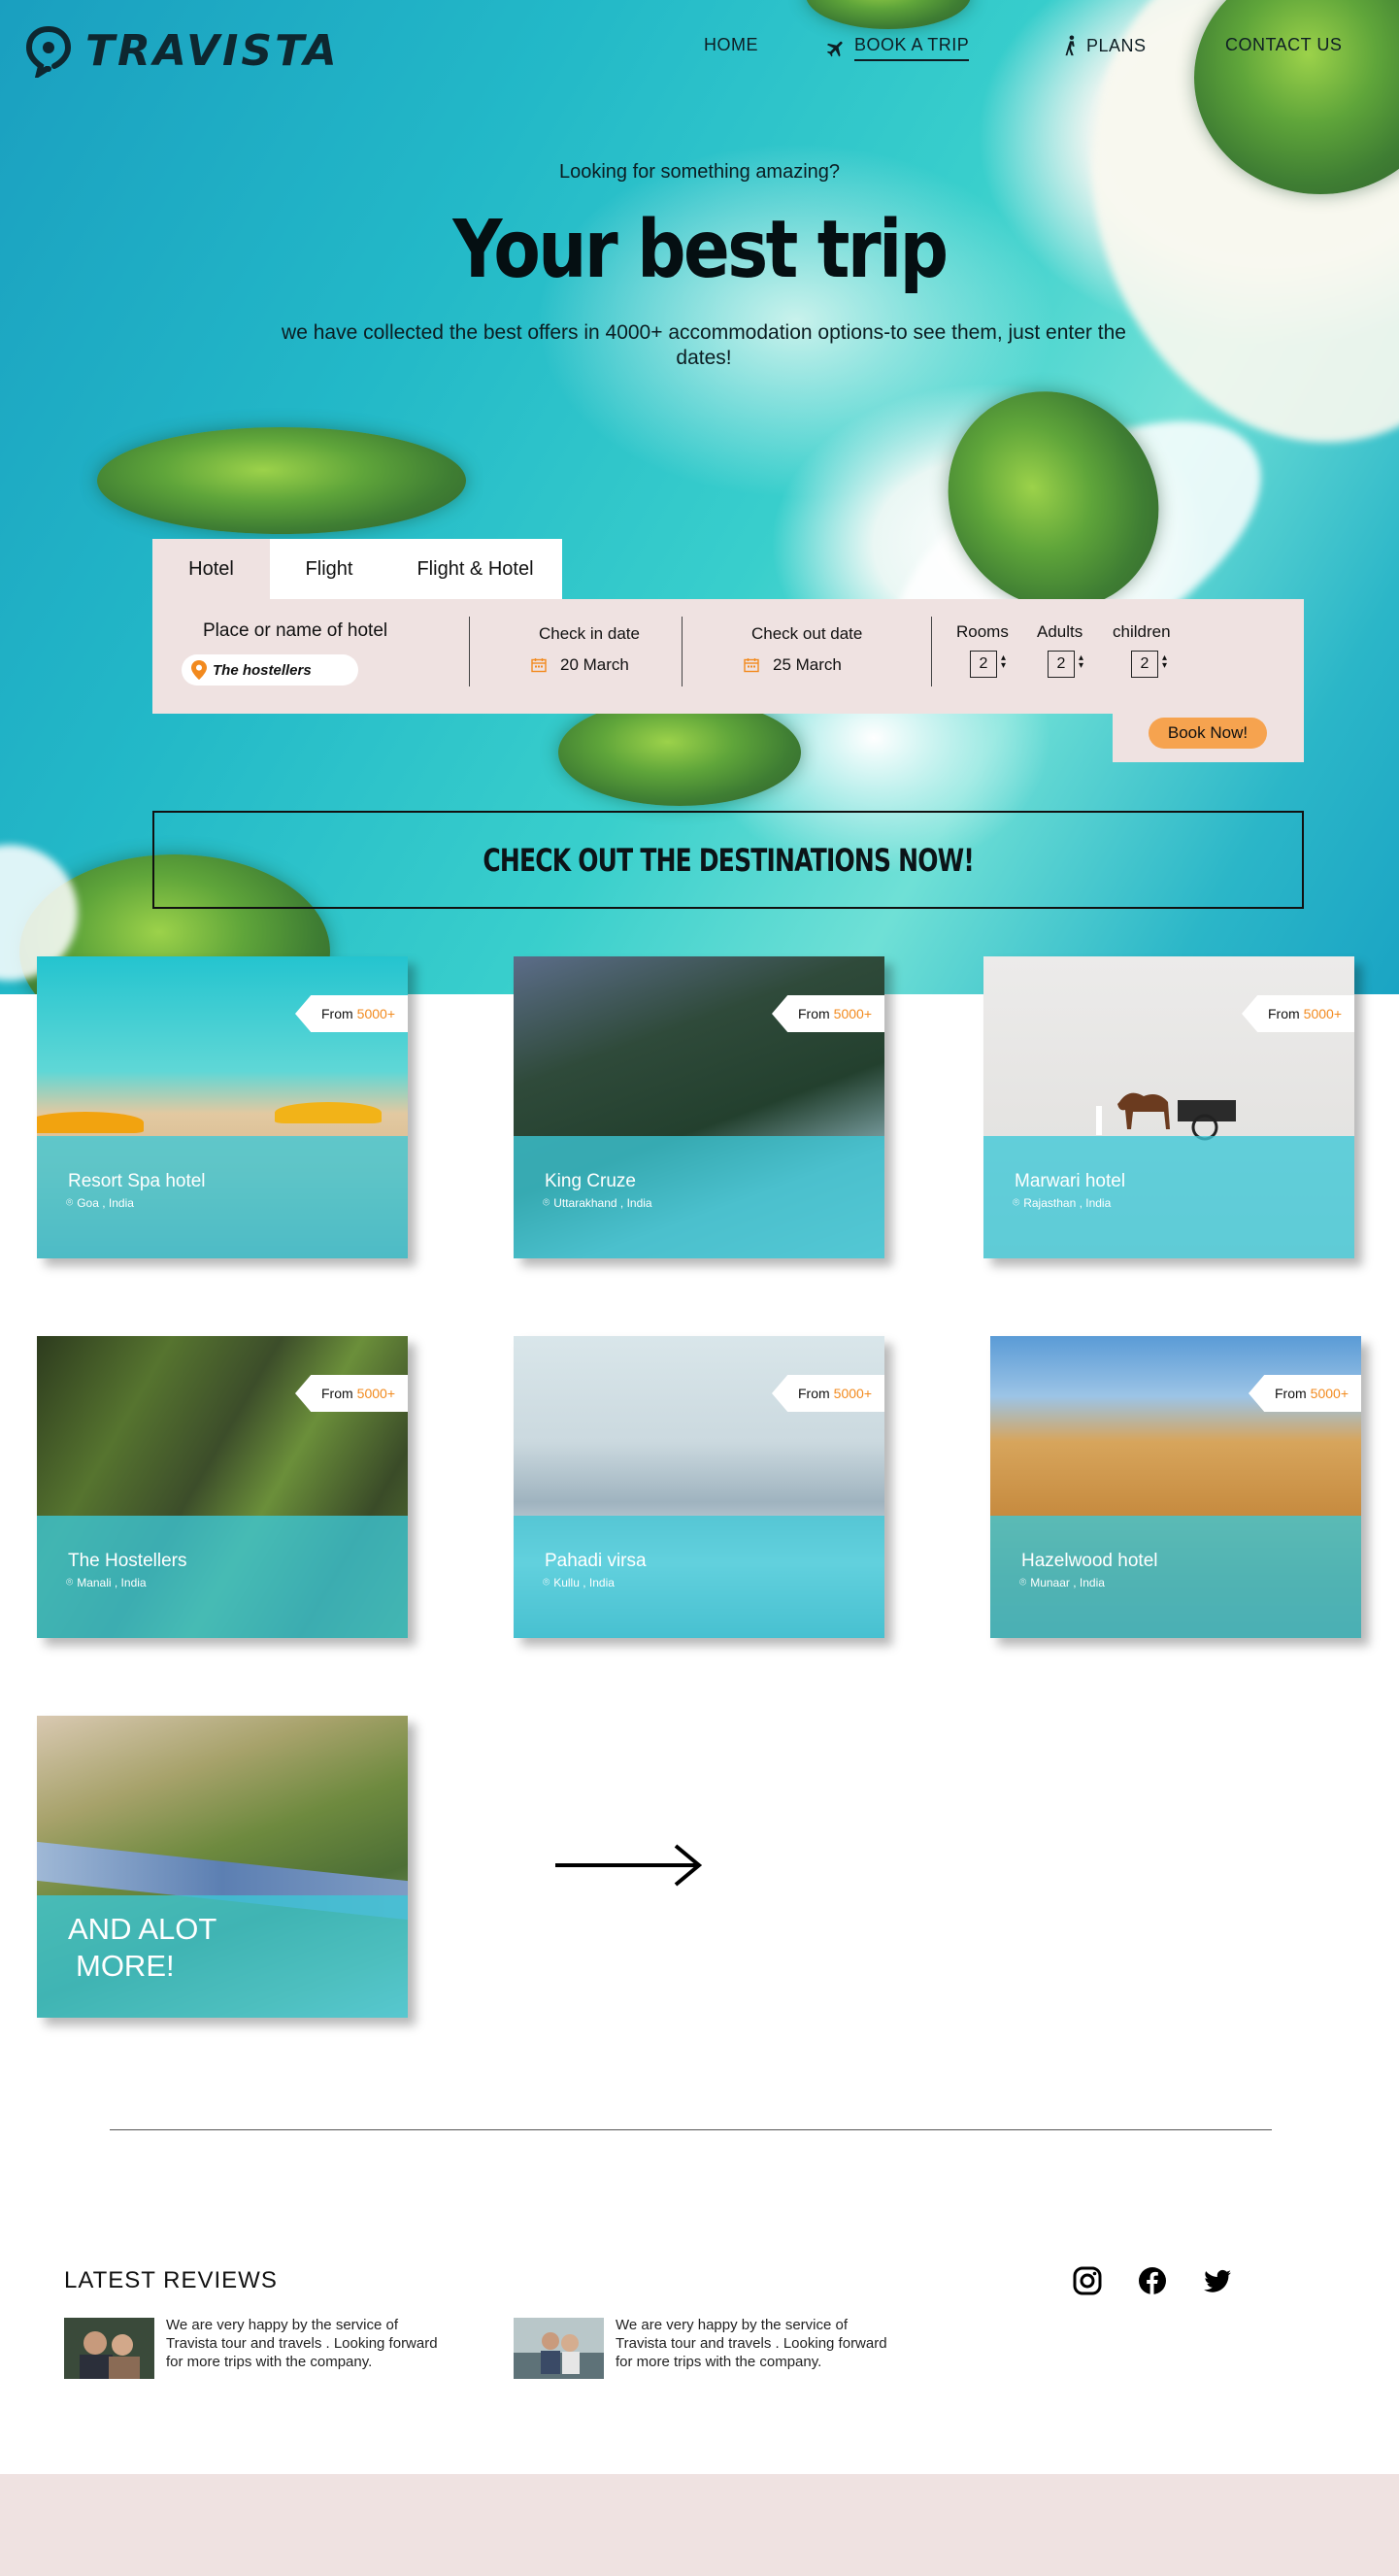 The width and height of the screenshot is (1399, 2576). I want to click on card-title: Marwari hotel, so click(1070, 1181).